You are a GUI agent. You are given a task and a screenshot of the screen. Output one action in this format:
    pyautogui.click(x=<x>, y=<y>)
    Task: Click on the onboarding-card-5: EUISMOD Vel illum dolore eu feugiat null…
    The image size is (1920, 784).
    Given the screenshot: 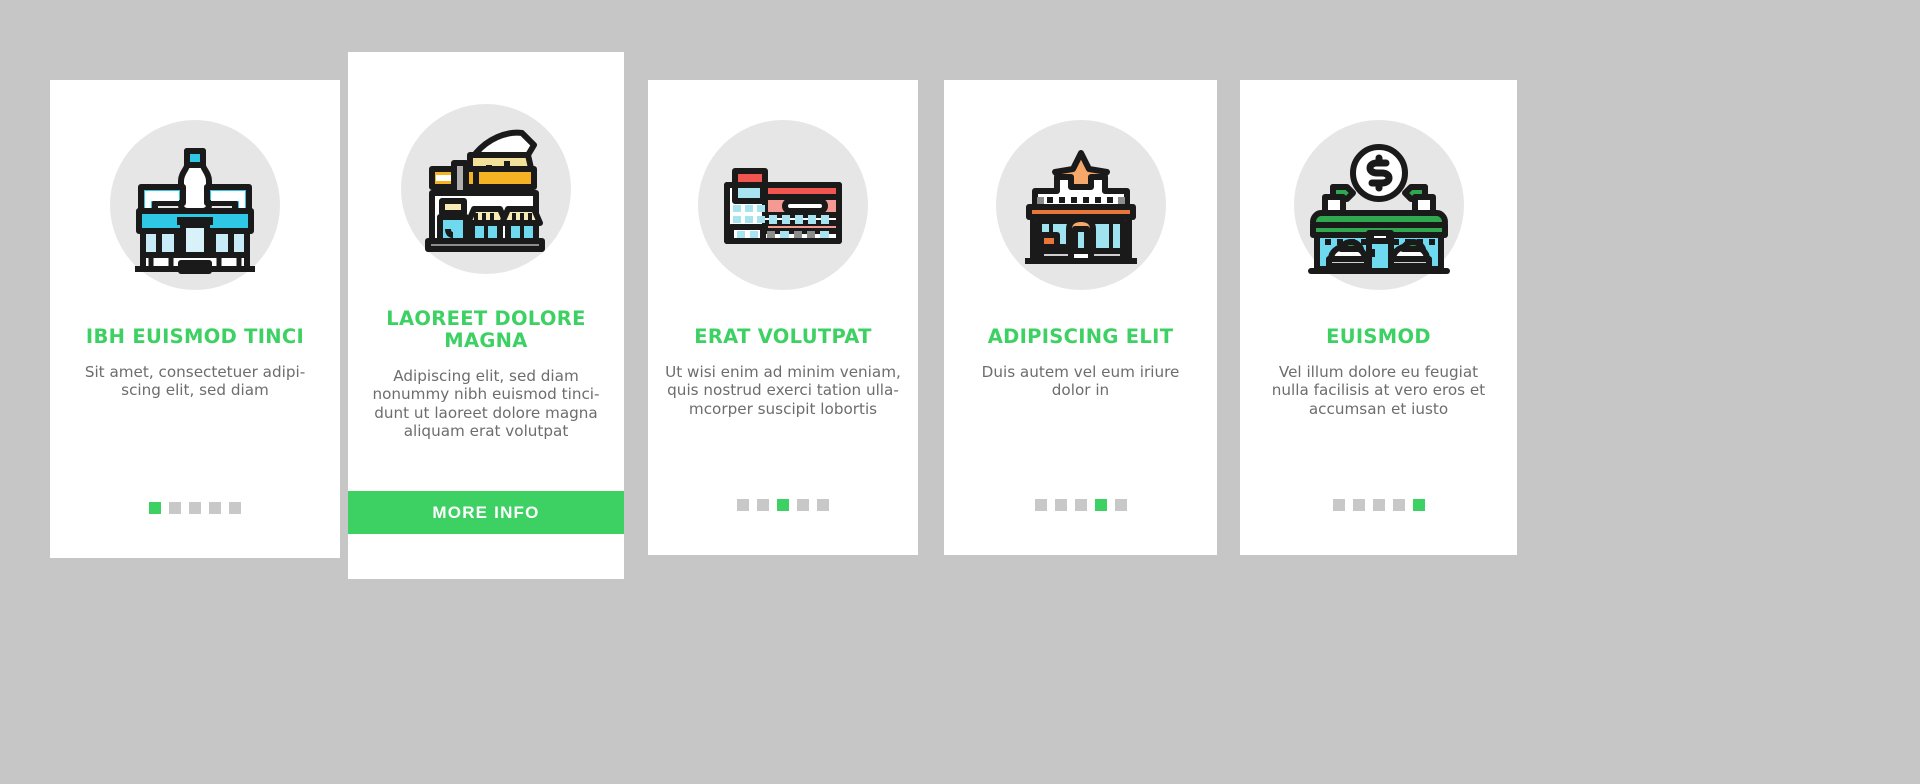 What is the action you would take?
    pyautogui.click(x=1378, y=317)
    